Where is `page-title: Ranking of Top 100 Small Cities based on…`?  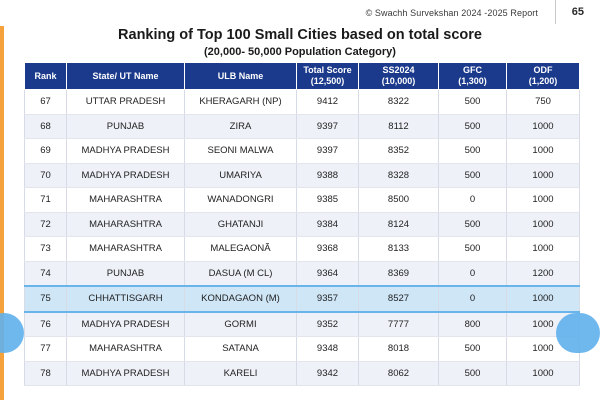
page-title: Ranking of Top 100 Small Cities based on… is located at coordinates (300, 35).